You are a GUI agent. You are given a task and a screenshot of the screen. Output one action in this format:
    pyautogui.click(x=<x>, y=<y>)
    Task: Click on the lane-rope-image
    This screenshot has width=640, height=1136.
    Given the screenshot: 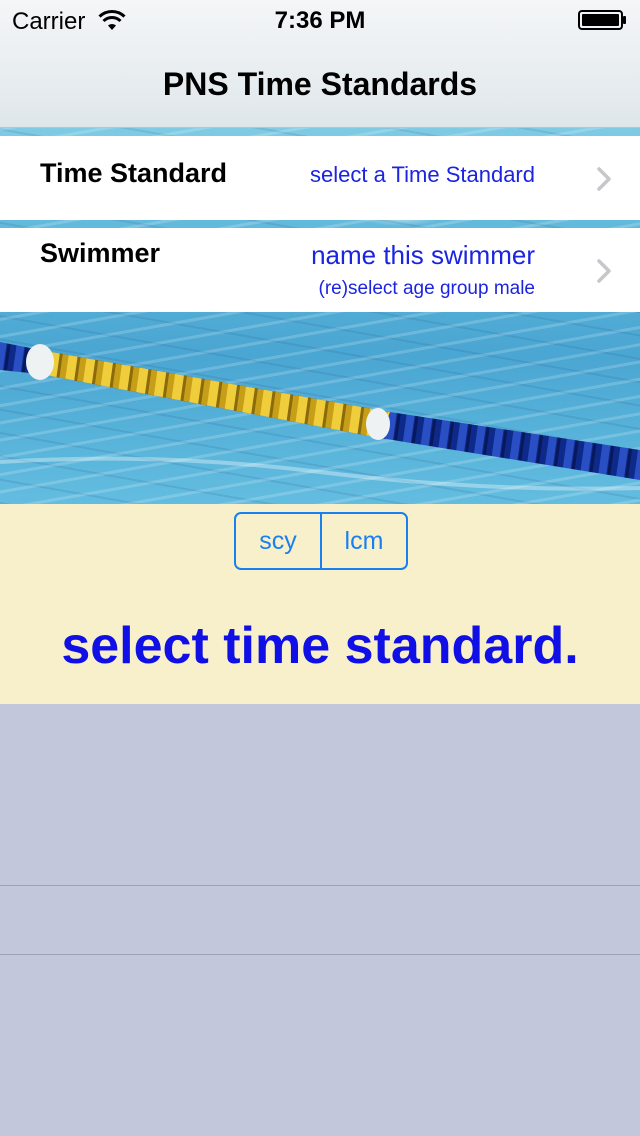 What is the action you would take?
    pyautogui.click(x=320, y=416)
    